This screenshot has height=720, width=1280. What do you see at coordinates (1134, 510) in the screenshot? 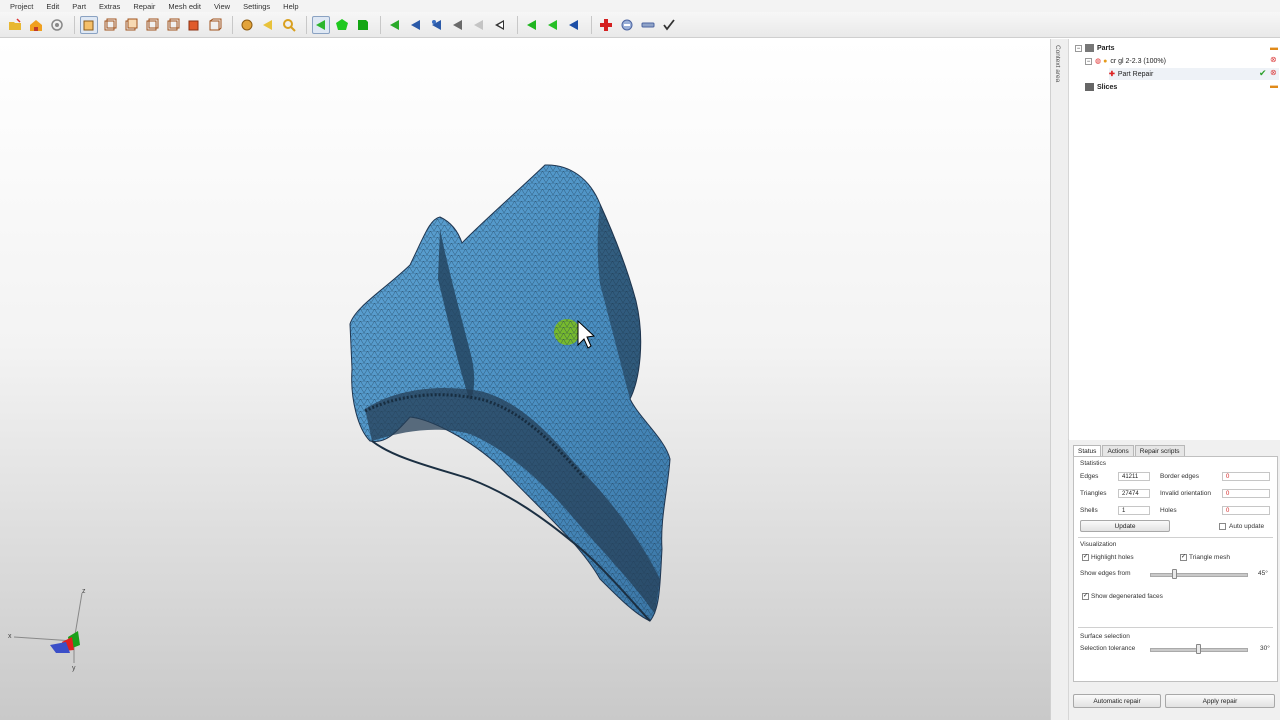
I see `shells-value: 1` at bounding box center [1134, 510].